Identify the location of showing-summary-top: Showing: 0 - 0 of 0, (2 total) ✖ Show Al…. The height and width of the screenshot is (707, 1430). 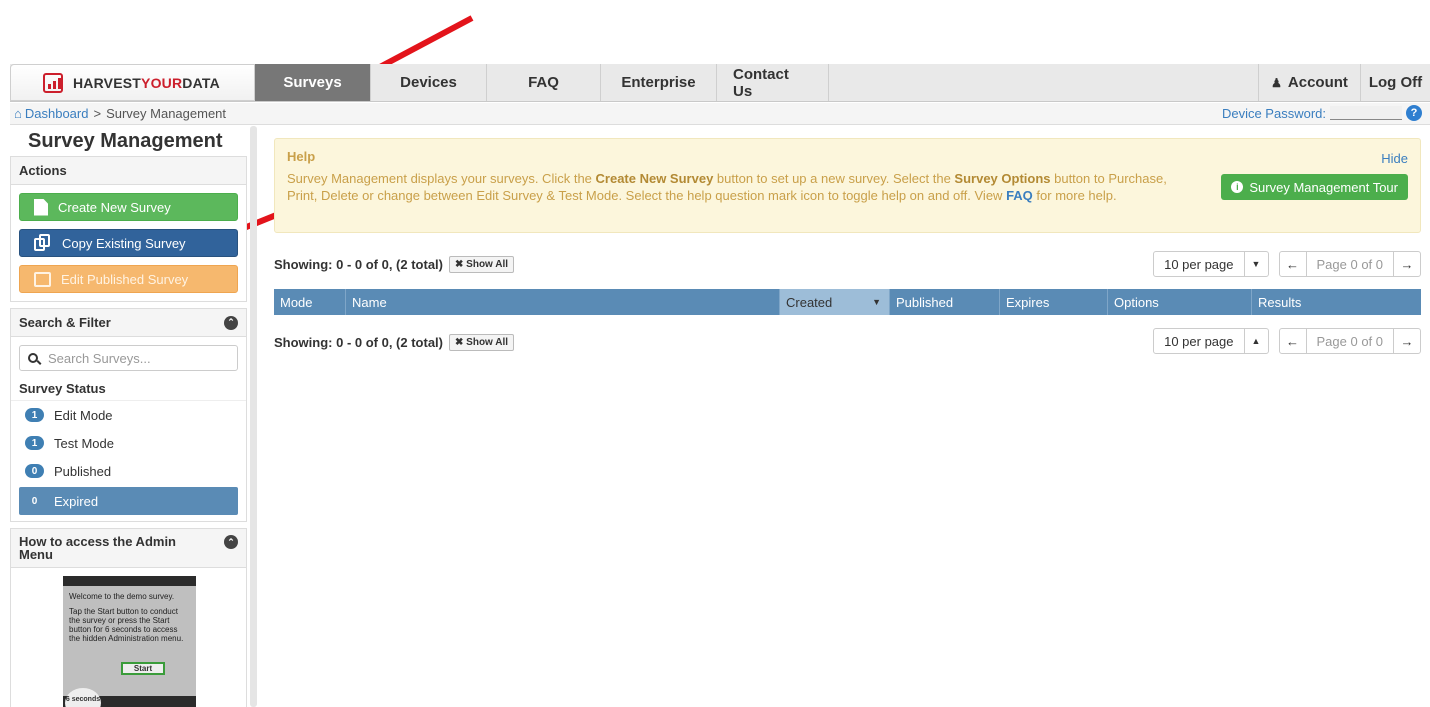
(394, 264).